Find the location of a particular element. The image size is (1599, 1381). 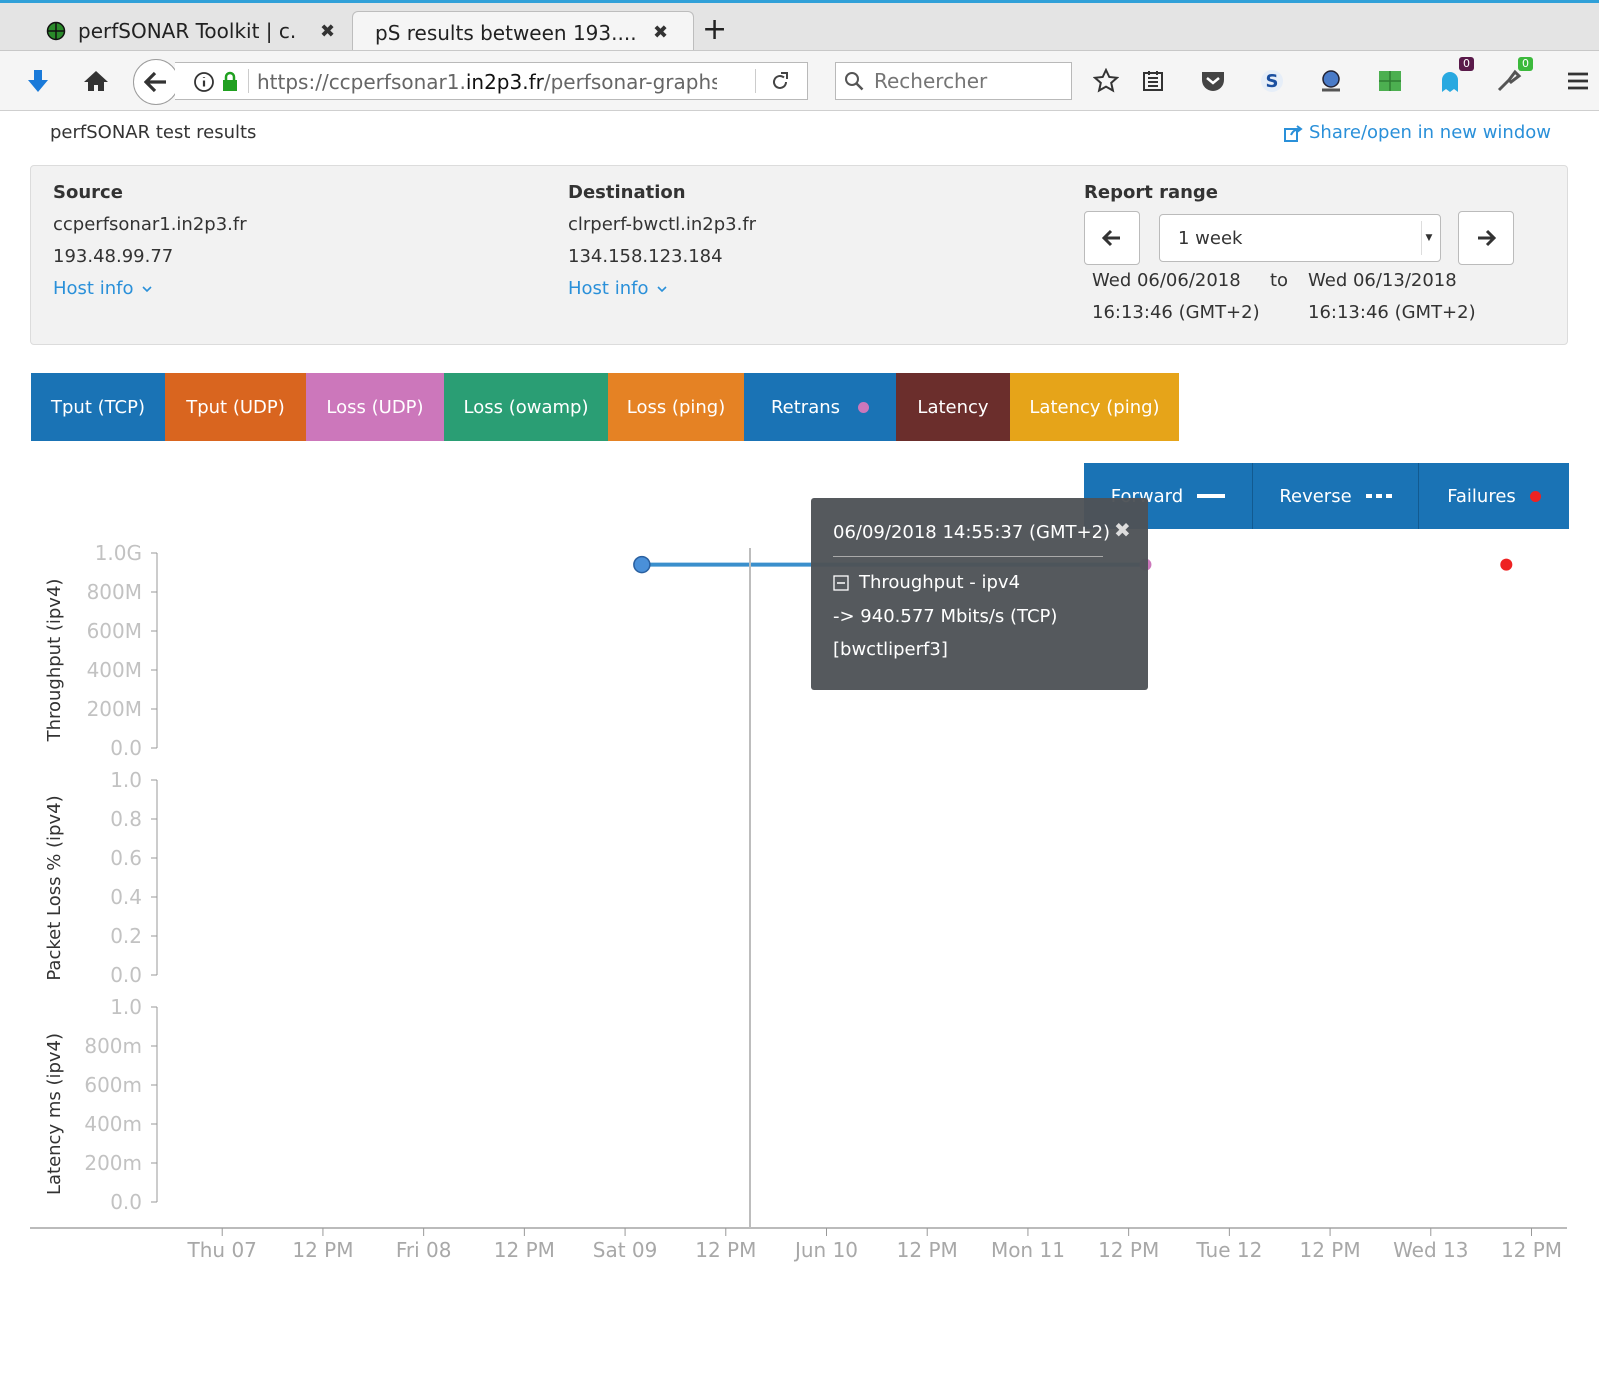

addon-badge: 0 is located at coordinates (1525, 64).